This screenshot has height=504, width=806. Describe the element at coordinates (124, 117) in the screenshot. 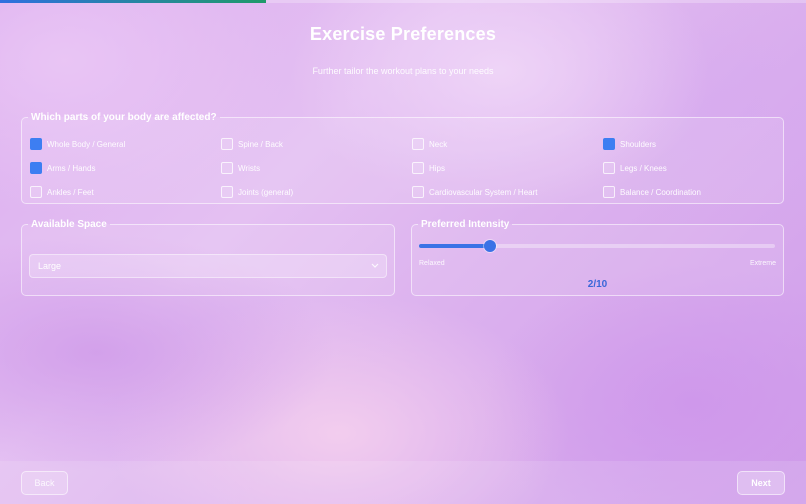

I see `body-parts-legend: Which parts of your body are affected?` at that location.